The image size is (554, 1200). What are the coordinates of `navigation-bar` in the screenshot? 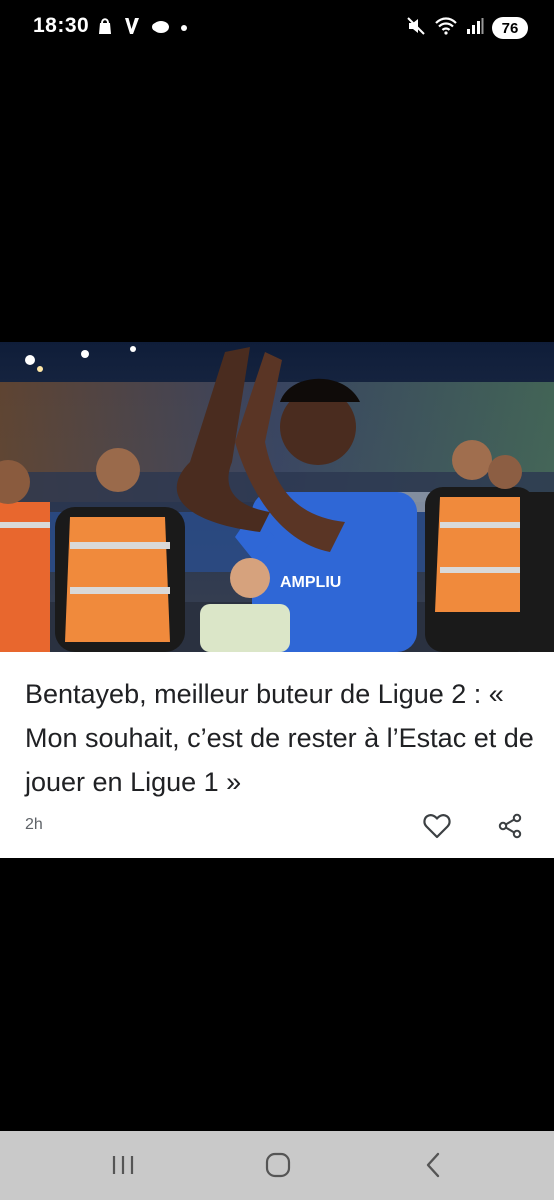 It's located at (277, 1165).